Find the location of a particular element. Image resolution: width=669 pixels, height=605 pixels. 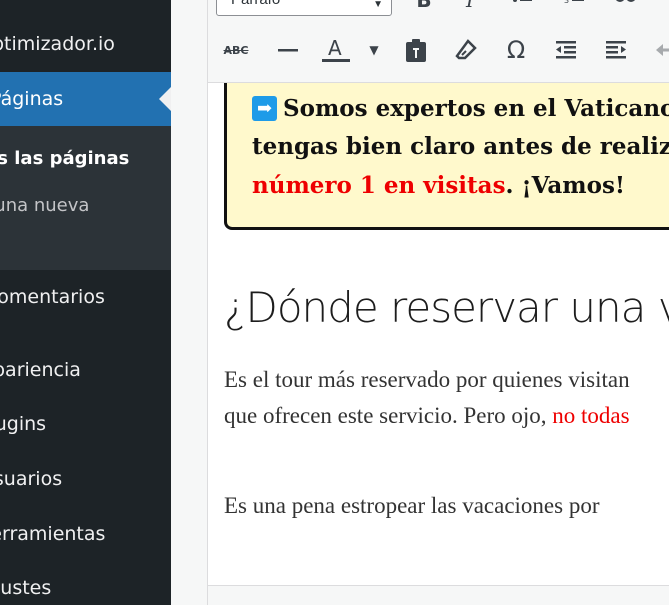

notice-line-3: número 1 en visitas. ¡Vamos! is located at coordinates (438, 185).